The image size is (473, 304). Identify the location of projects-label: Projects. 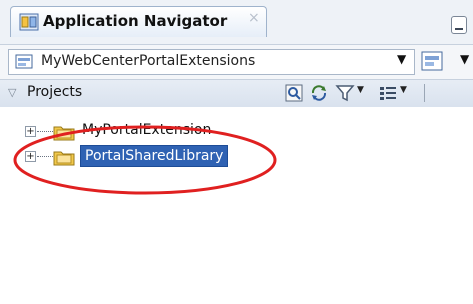
(55, 92).